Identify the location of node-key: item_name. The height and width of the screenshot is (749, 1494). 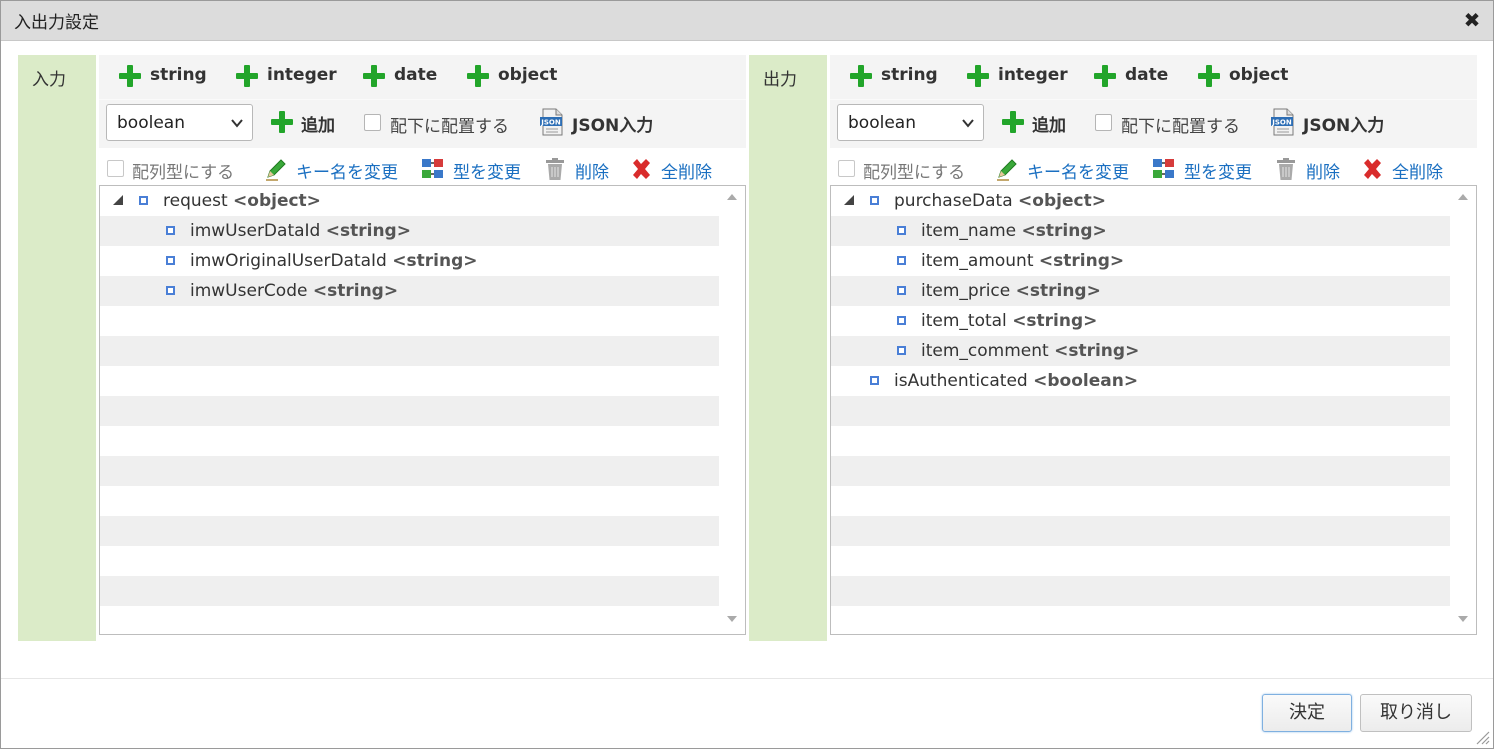
(969, 231).